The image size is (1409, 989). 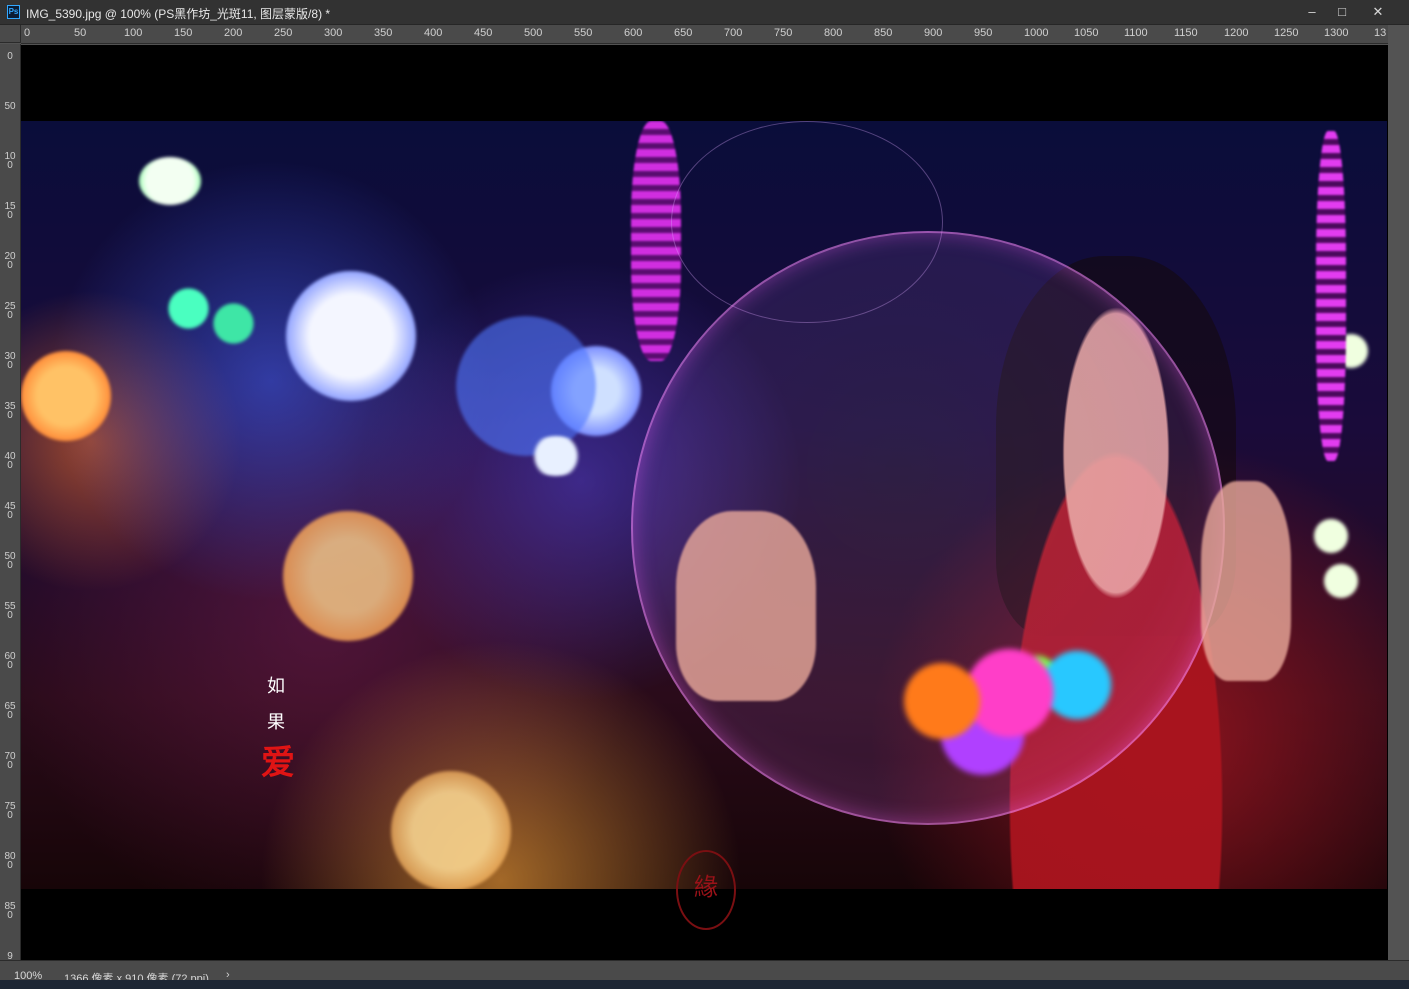 What do you see at coordinates (10, 861) in the screenshot?
I see `ruler-v-label: 800` at bounding box center [10, 861].